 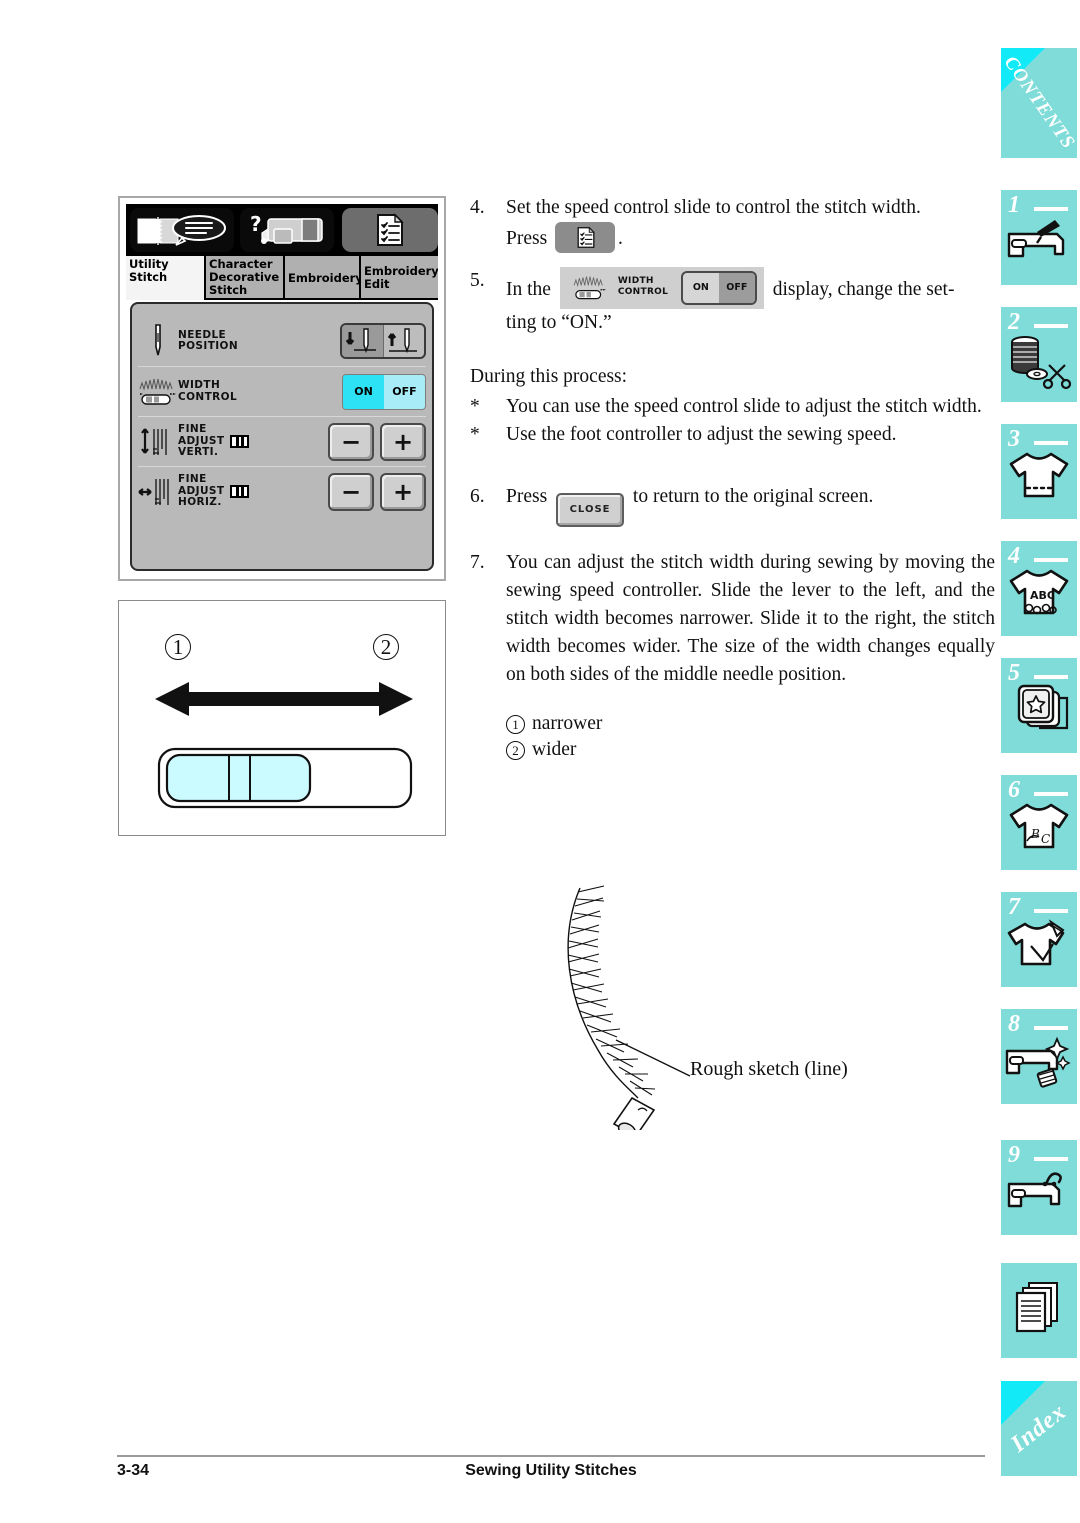 What do you see at coordinates (282, 441) in the screenshot?
I see `row-fine-adjust-vertical: FINE ADJUST VERTI. − +` at bounding box center [282, 441].